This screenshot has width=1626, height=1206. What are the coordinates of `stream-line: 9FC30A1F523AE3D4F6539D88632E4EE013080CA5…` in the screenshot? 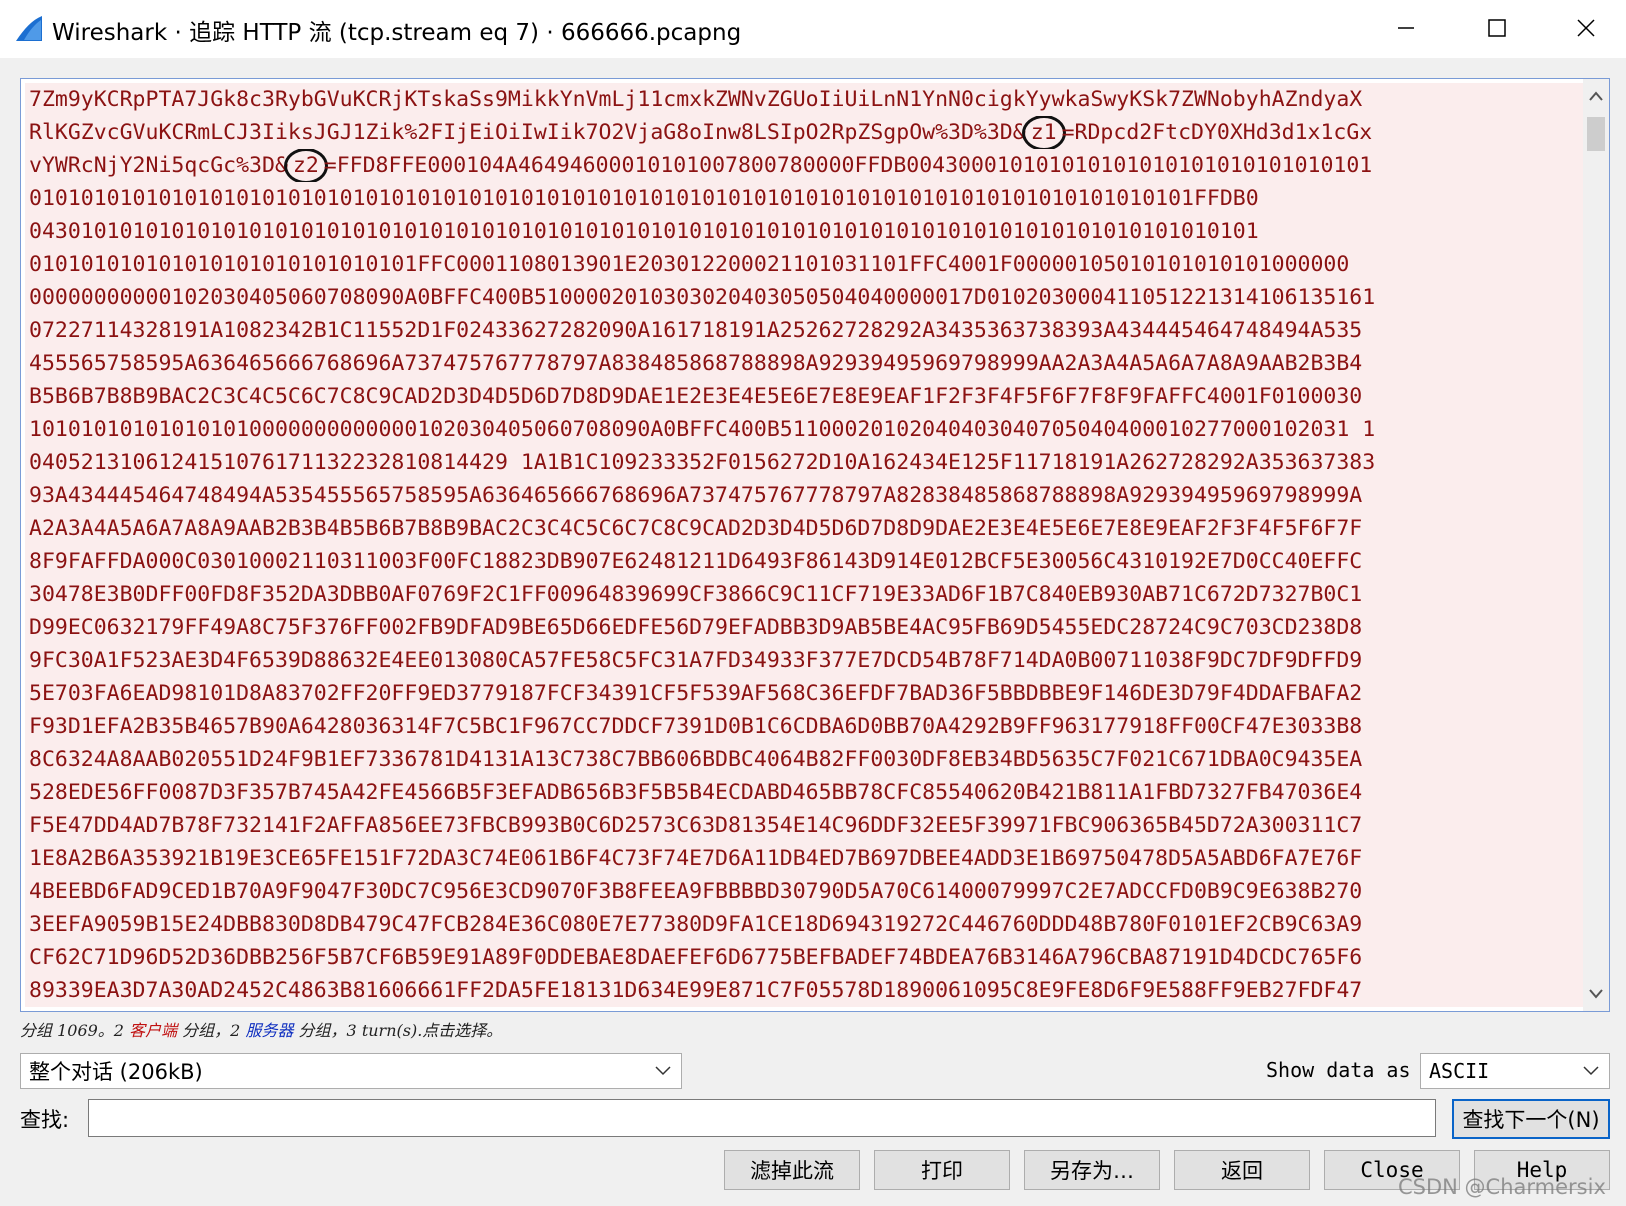 It's located at (696, 660).